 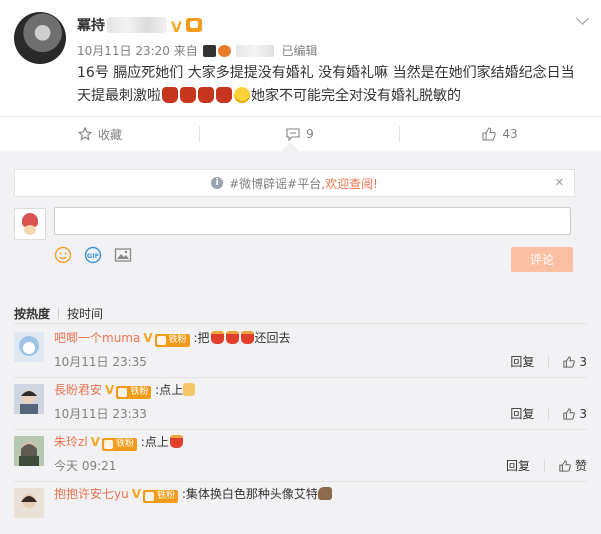 I want to click on commenter-name: 抱抱许安七yu, so click(x=91, y=494).